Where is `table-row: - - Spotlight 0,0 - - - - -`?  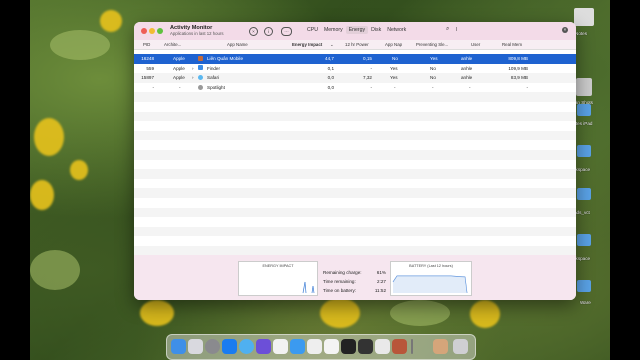 table-row: - - Spotlight 0,0 - - - - - is located at coordinates (355, 88).